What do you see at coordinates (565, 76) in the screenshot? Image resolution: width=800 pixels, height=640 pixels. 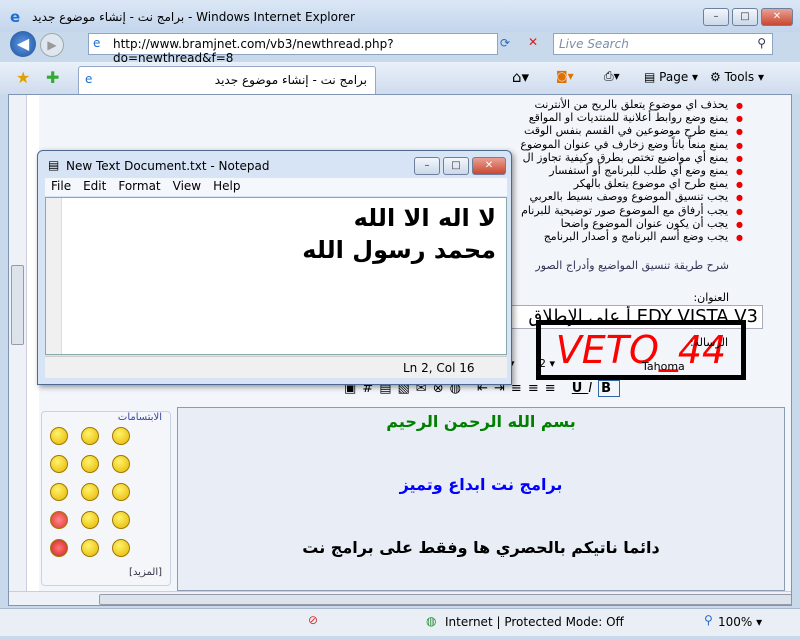 I see `feeds-icon: ◙▾` at bounding box center [565, 76].